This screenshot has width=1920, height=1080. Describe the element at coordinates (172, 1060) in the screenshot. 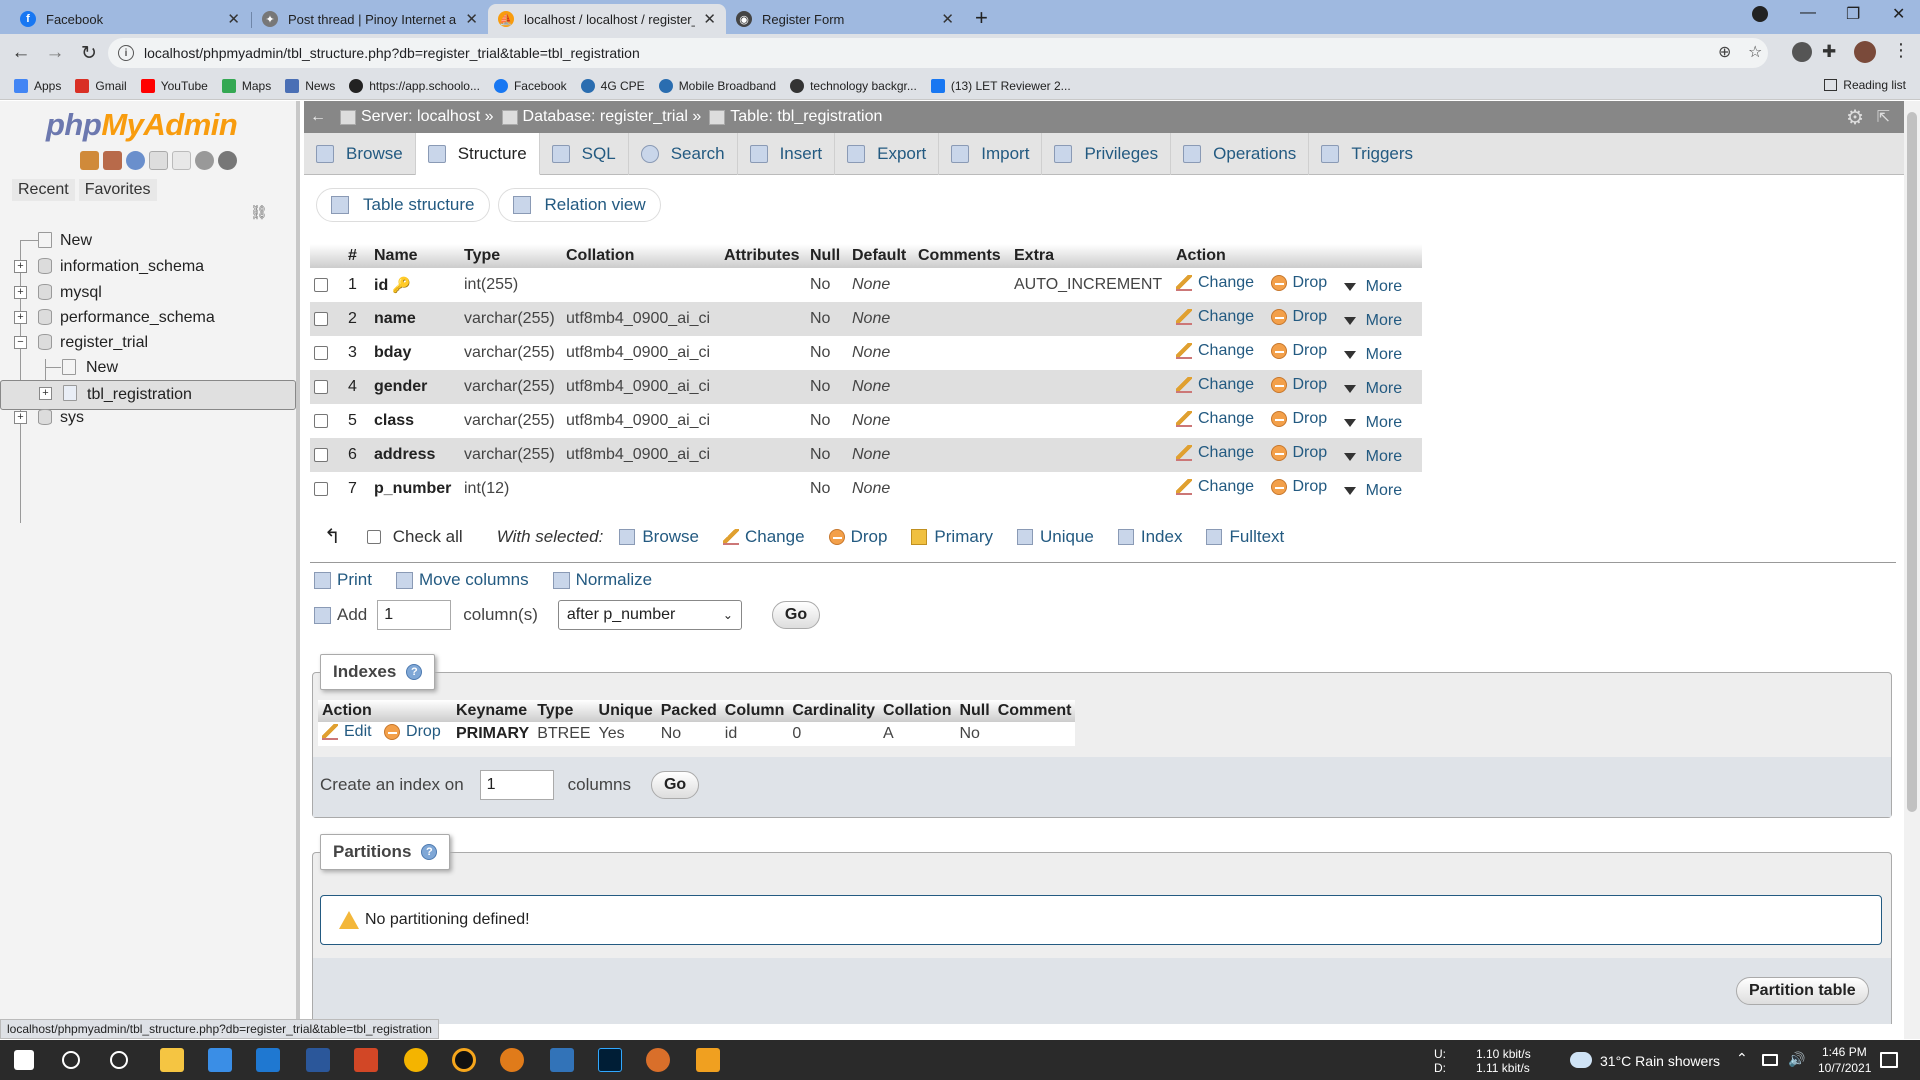

I see `file-explorer-icon` at that location.